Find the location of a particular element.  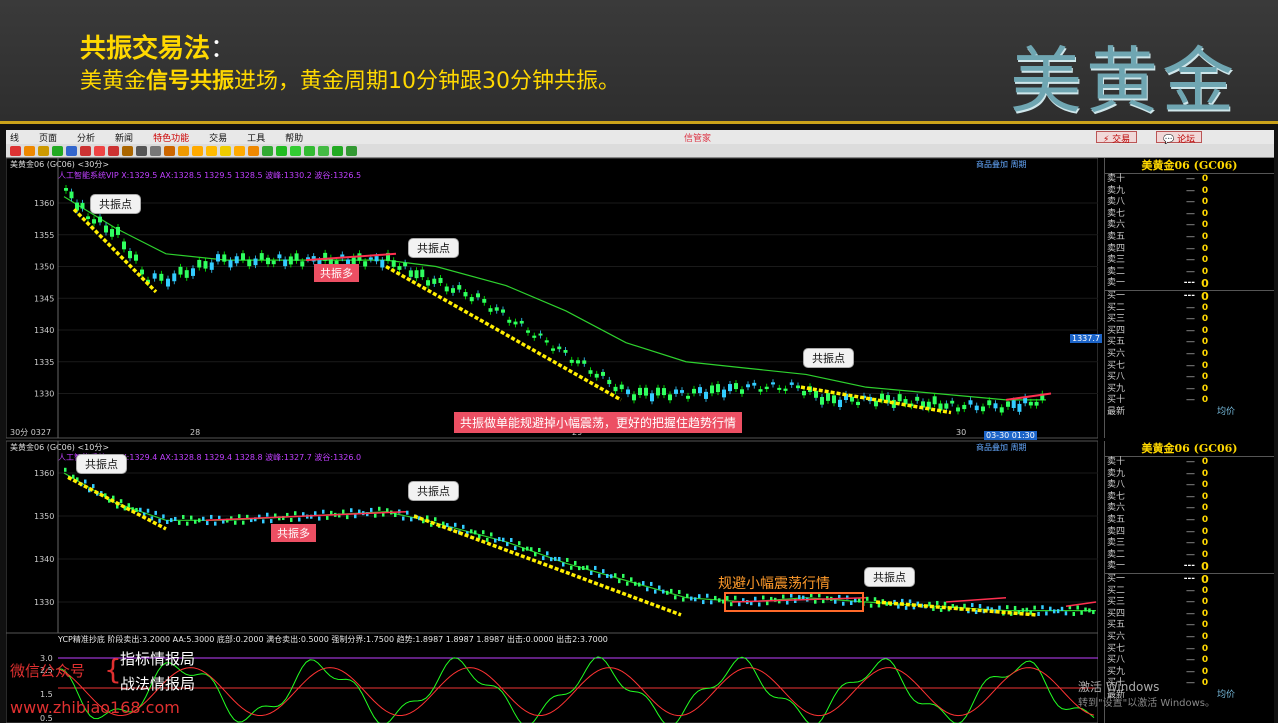

trade-button: ⚡ 交易 is located at coordinates (1117, 138).